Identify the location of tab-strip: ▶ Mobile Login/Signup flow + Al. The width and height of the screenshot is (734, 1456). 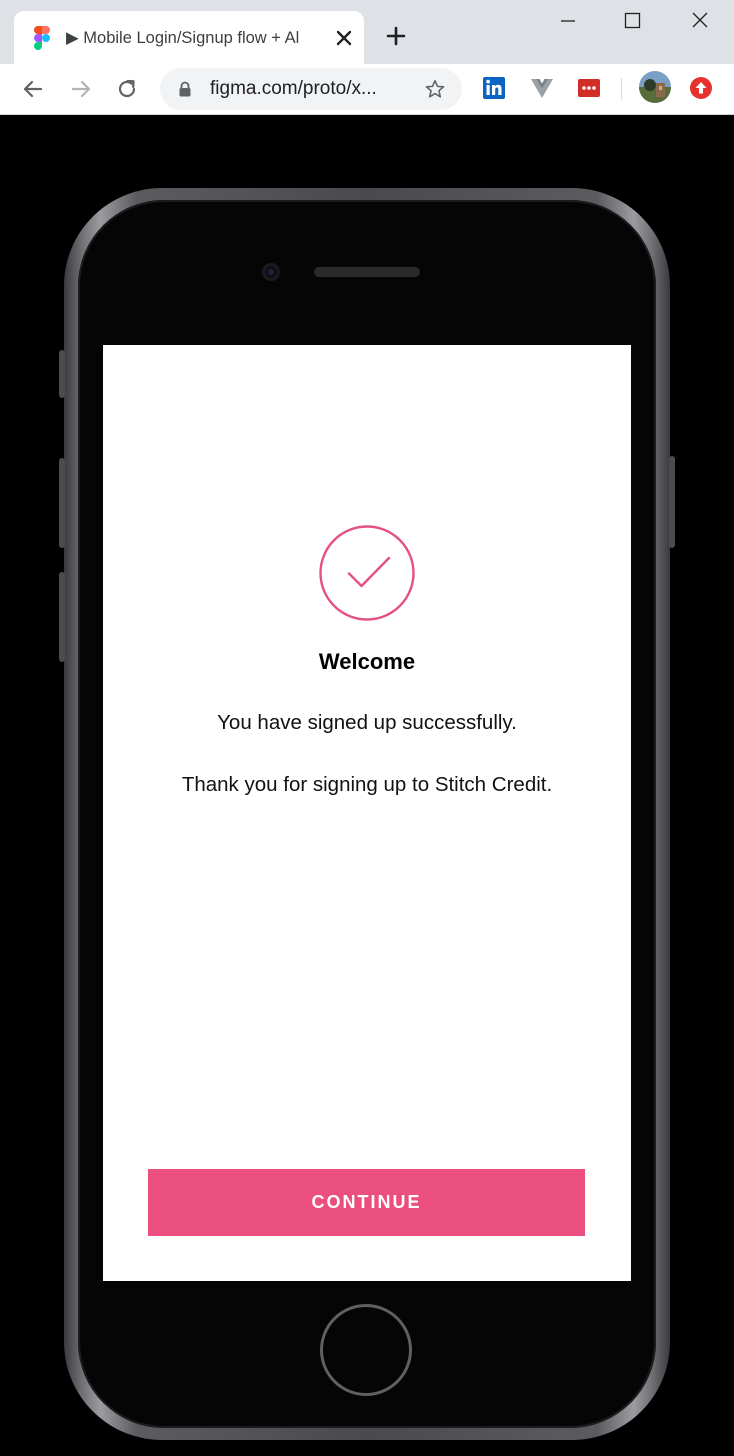
(367, 32).